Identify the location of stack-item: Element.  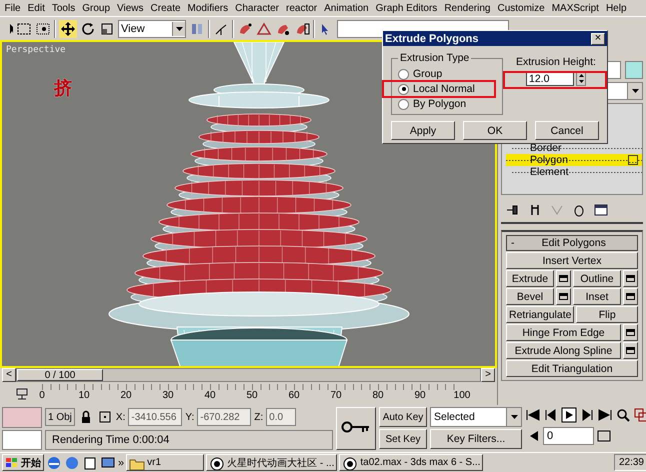
(577, 172).